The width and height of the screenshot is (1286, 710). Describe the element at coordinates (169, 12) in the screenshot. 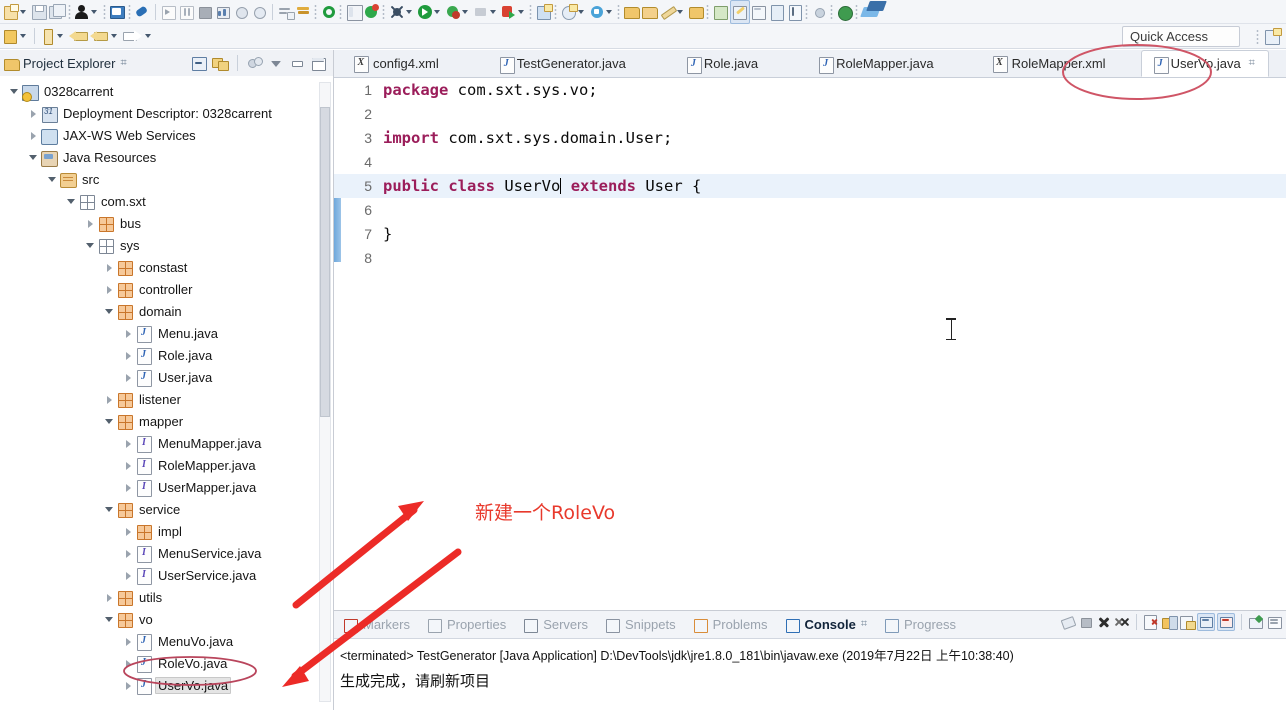

I see `run-last-button` at that location.